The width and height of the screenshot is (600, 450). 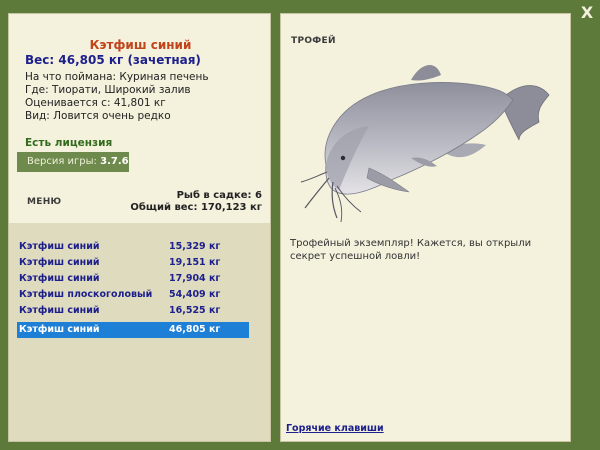 What do you see at coordinates (113, 60) in the screenshot?
I see `fish-weight: Вес: 46,805 кг (зачетная)` at bounding box center [113, 60].